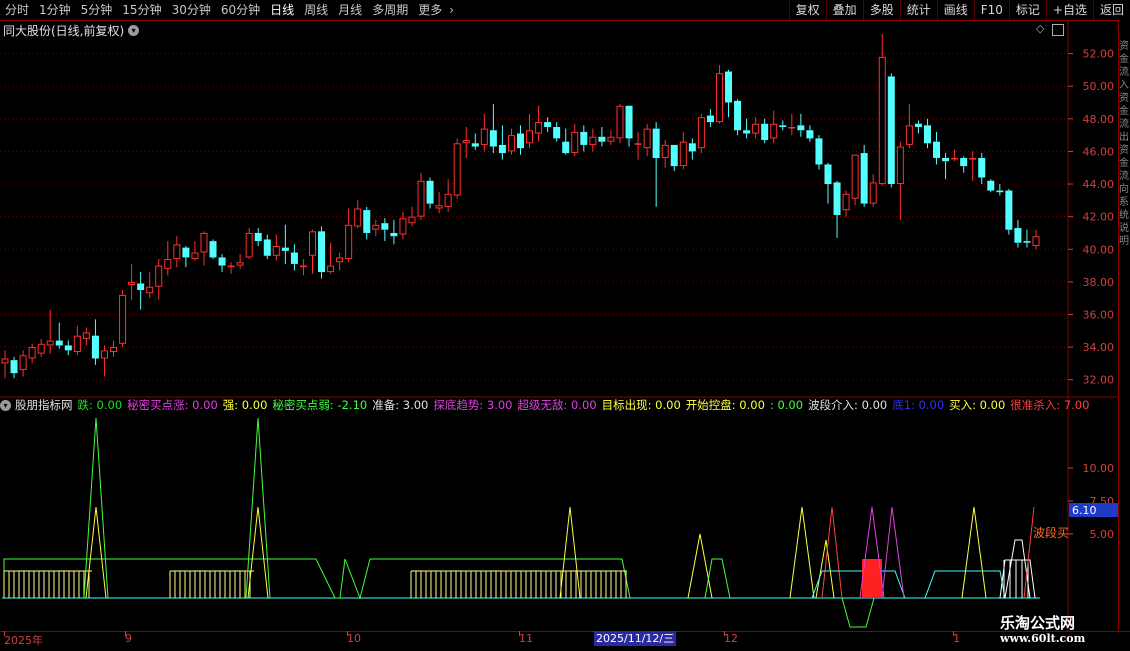  Describe the element at coordinates (5, 405) in the screenshot. I see `chevron-down-icon: ▾` at that location.